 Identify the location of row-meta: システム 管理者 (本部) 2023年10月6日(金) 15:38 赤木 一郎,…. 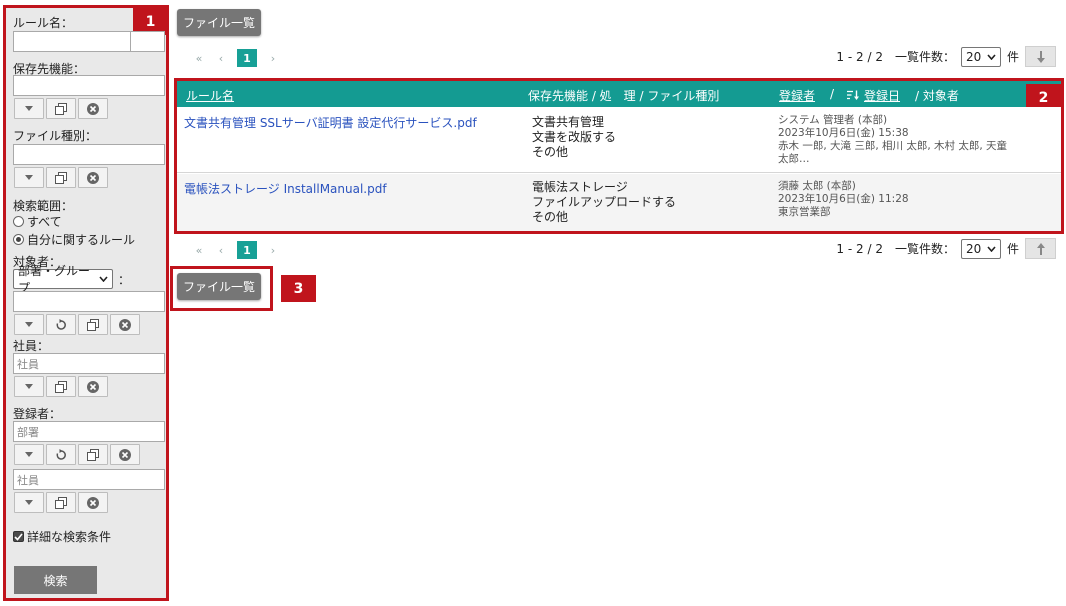
(898, 140).